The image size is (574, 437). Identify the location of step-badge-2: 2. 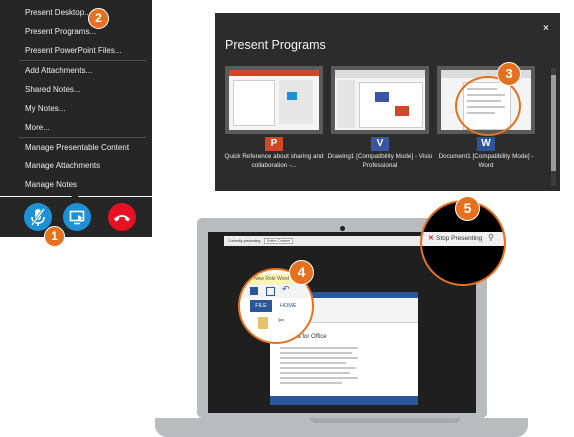
(98, 18).